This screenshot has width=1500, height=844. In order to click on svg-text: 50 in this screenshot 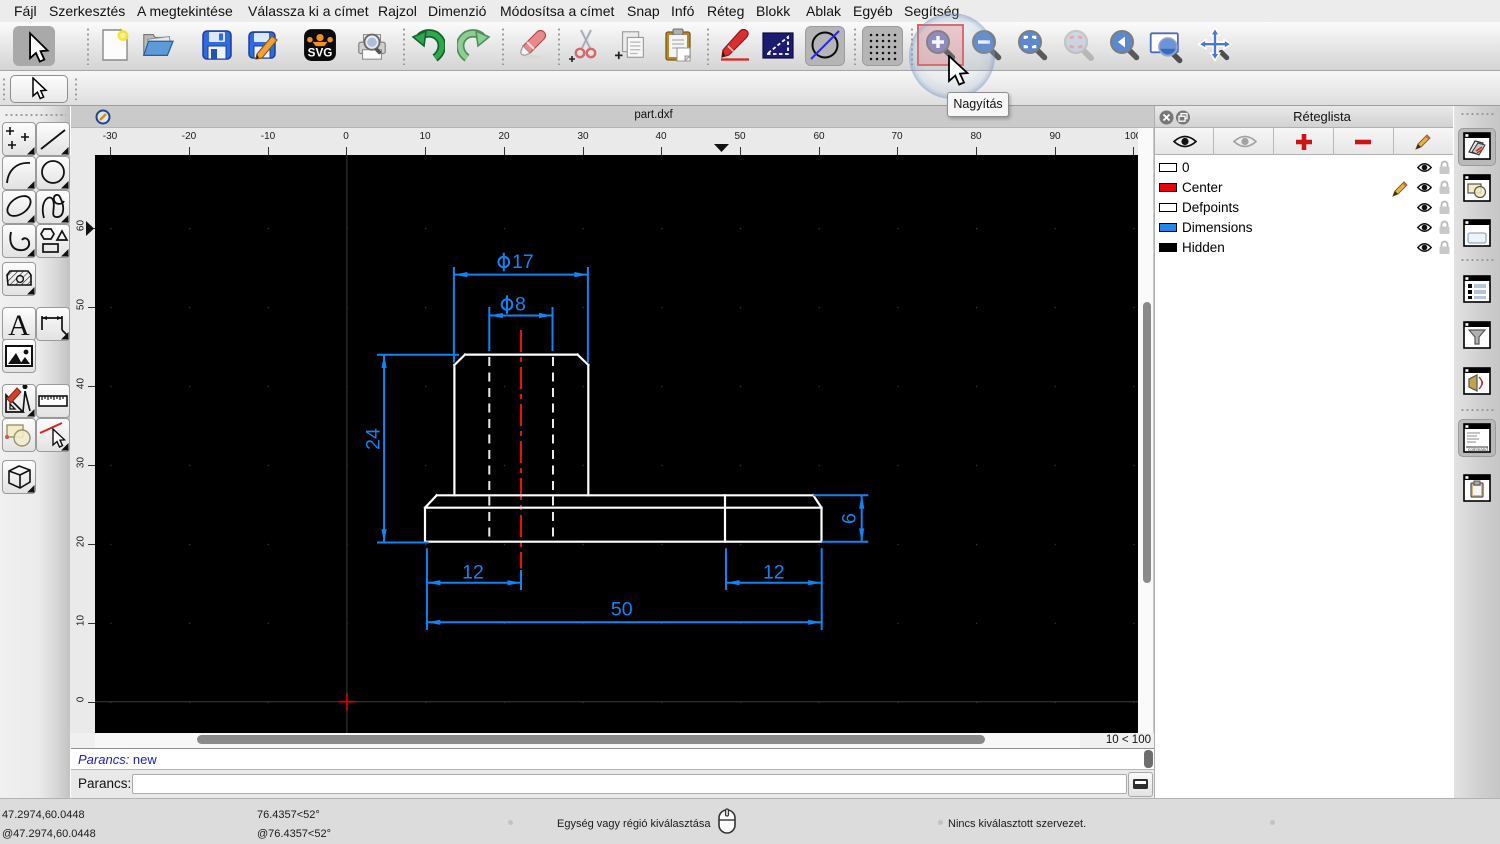, I will do `click(622, 610)`.